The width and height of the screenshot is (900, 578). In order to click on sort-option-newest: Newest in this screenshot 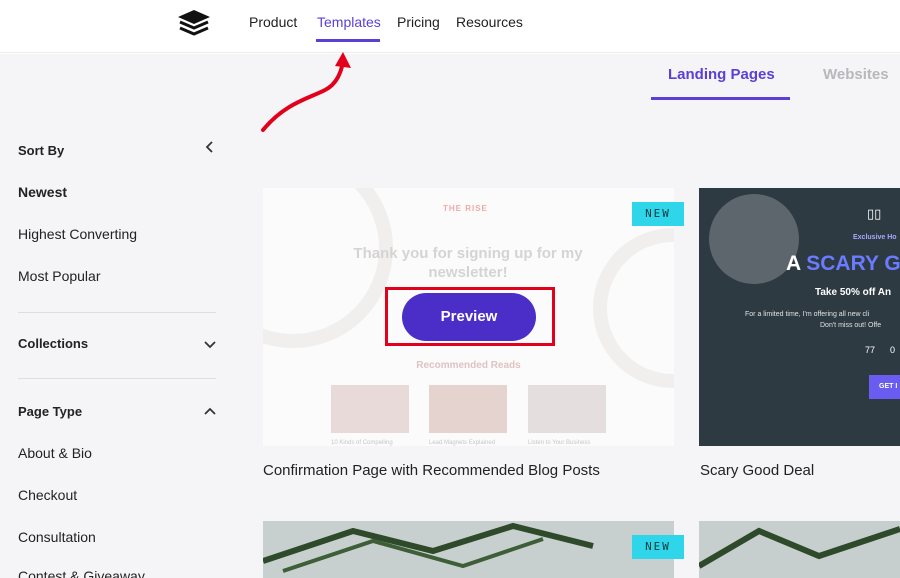, I will do `click(42, 192)`.